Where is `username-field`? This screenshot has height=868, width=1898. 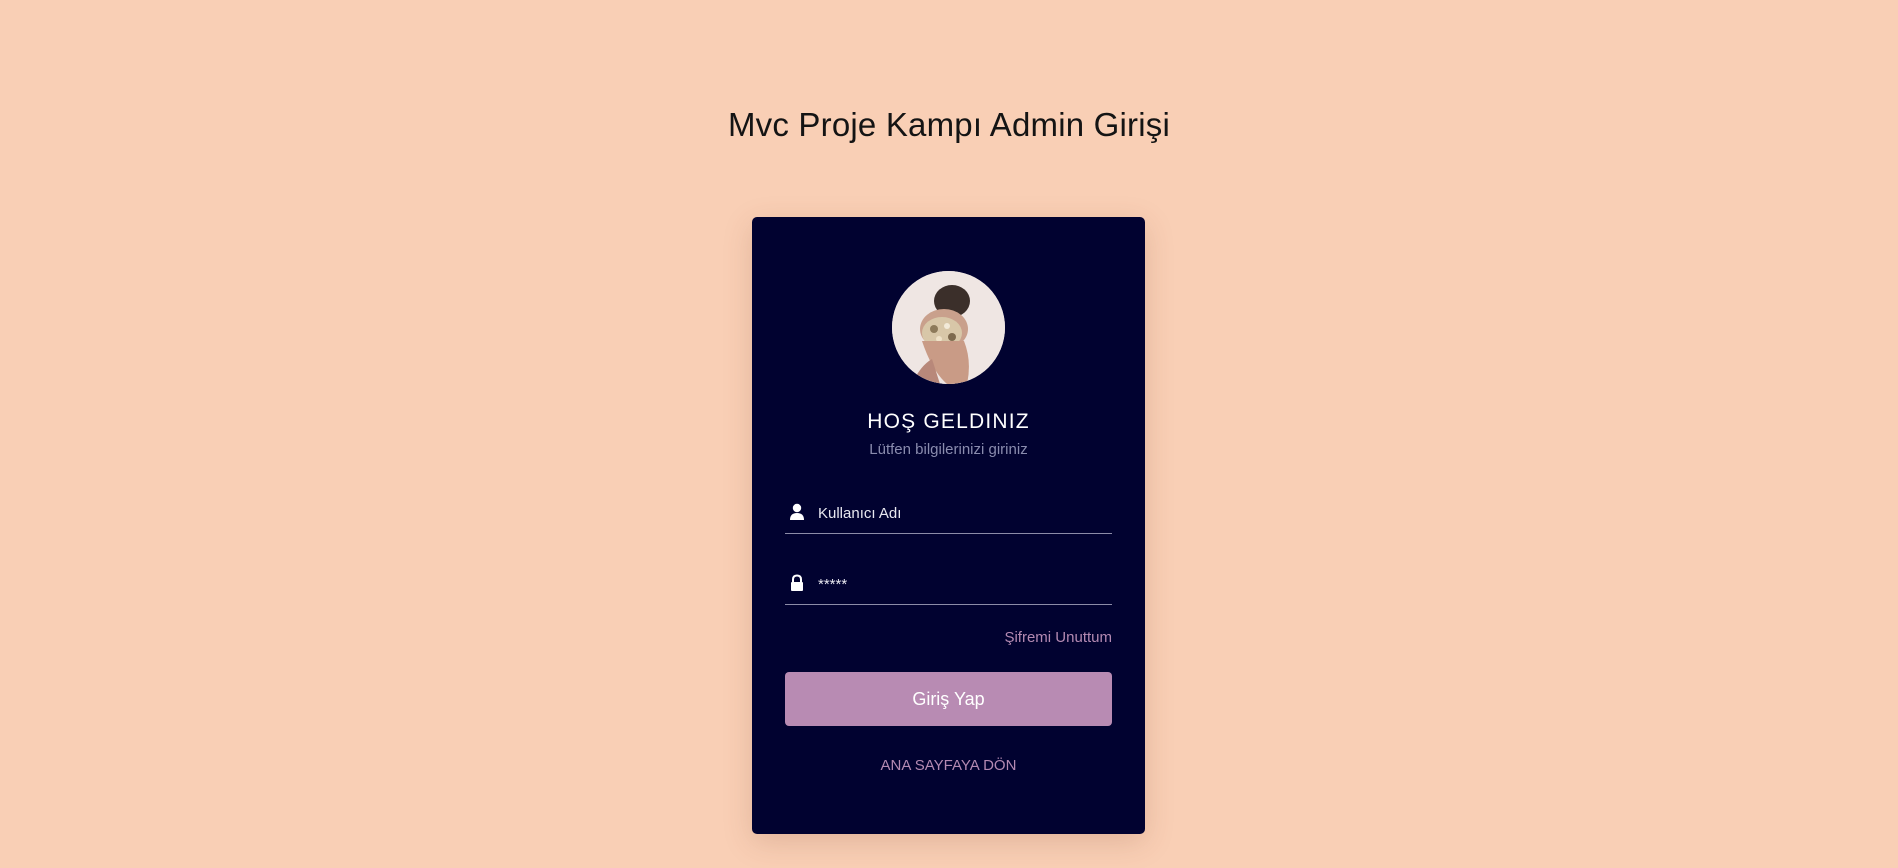
username-field is located at coordinates (948, 513).